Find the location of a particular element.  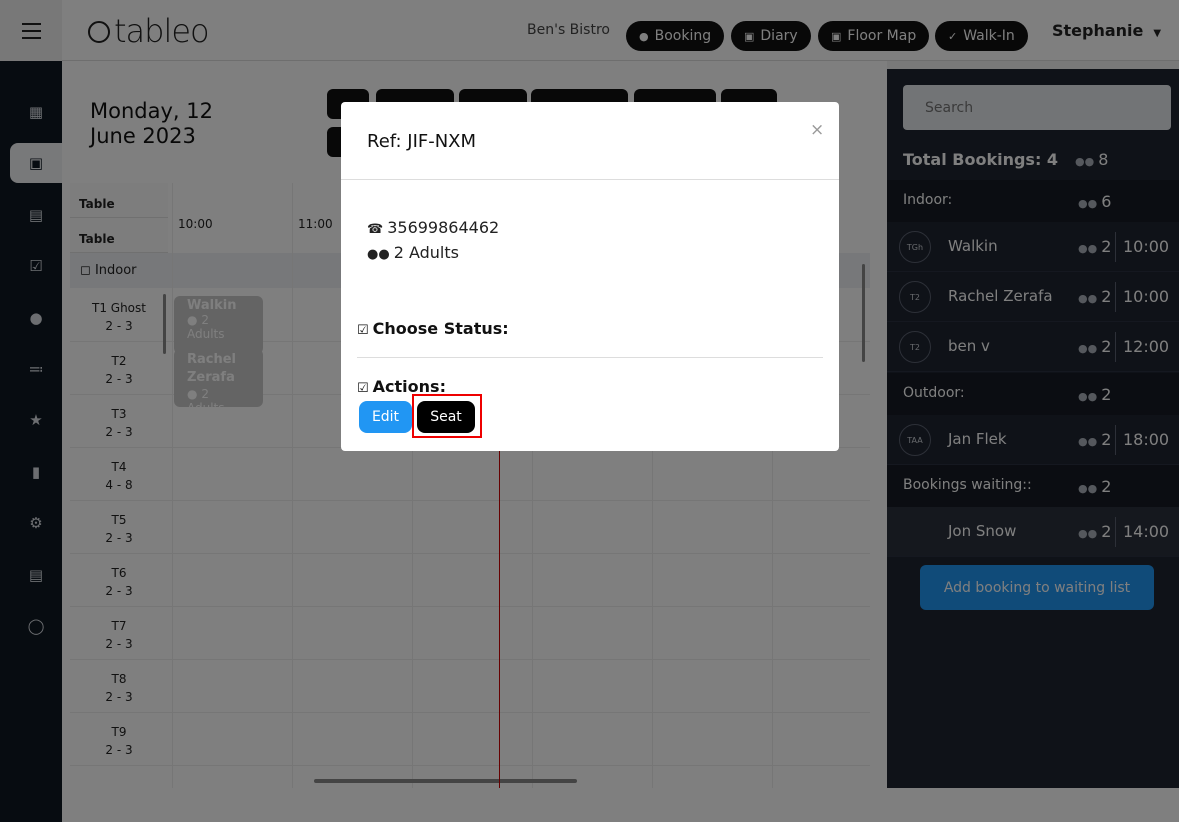

users-icon: ●● is located at coordinates (378, 254).